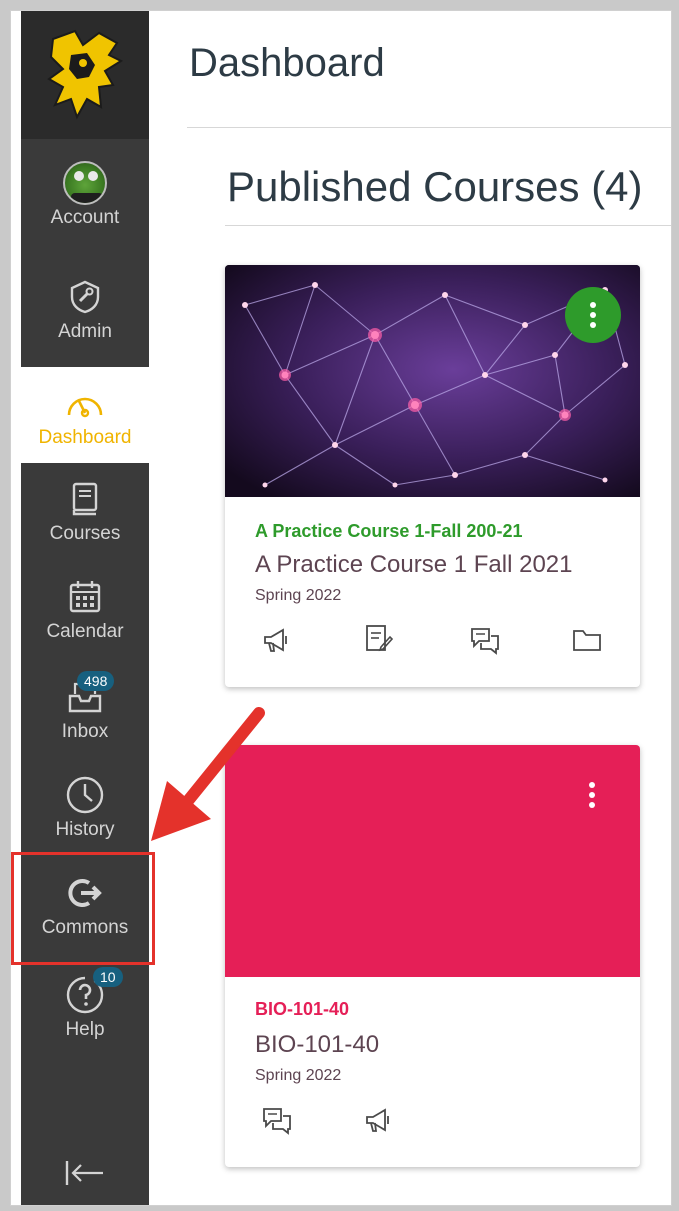 This screenshot has width=679, height=1211. What do you see at coordinates (302, 1009) in the screenshot?
I see `course-code: BIO-101-40` at bounding box center [302, 1009].